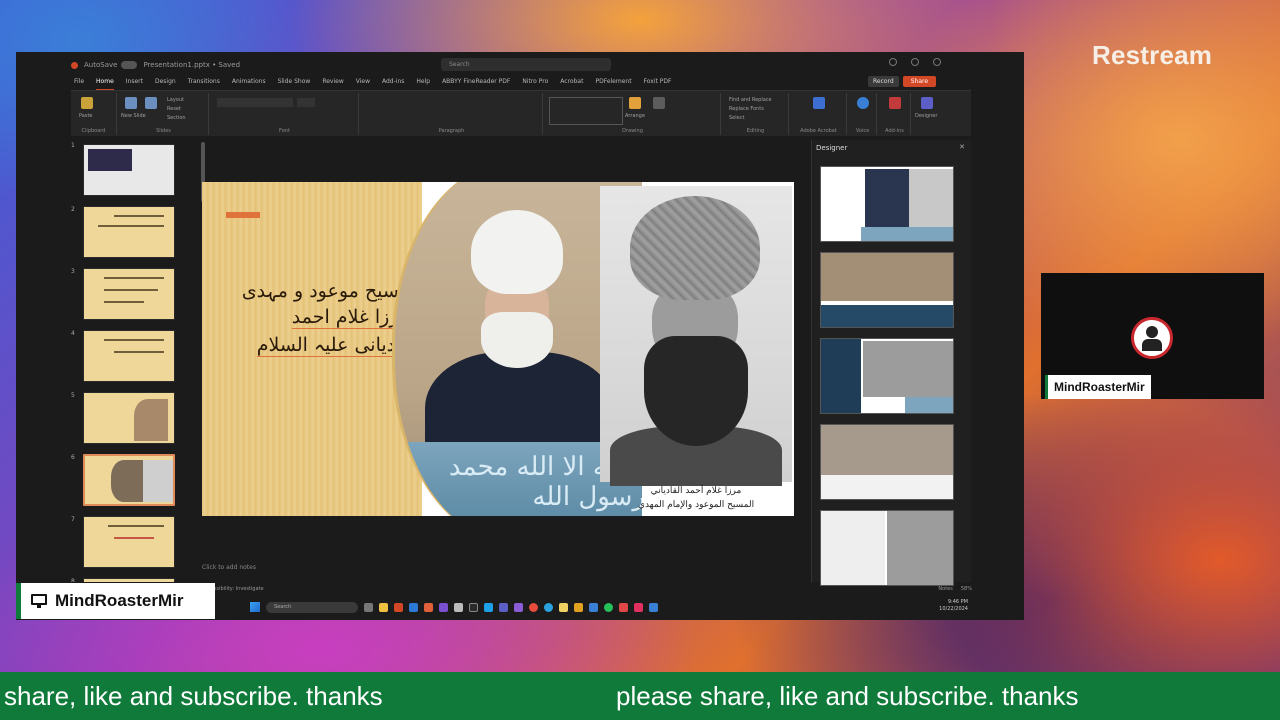 The height and width of the screenshot is (720, 1280). I want to click on share-button: Share, so click(919, 81).